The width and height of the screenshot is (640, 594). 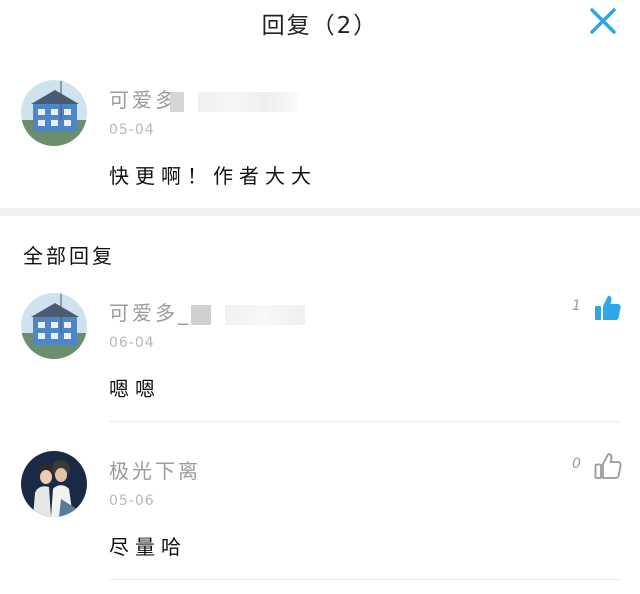 I want to click on section-divider, so click(x=320, y=212).